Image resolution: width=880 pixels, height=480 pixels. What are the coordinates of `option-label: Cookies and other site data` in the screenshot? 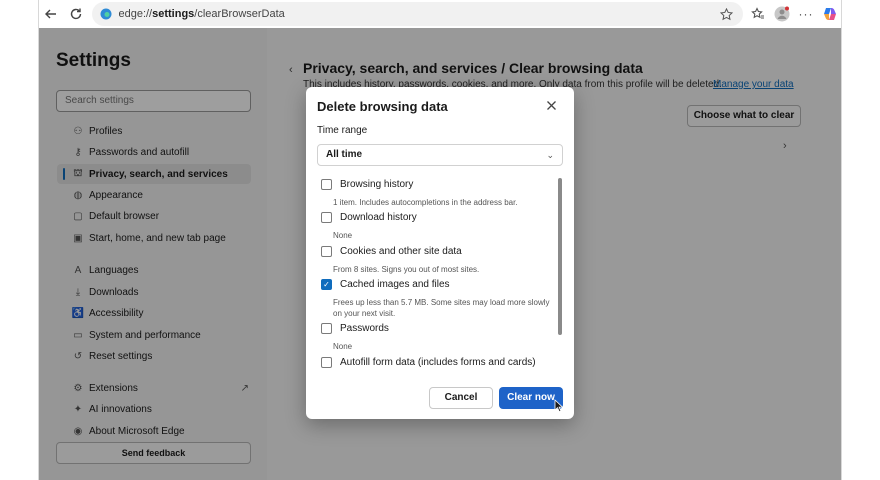 It's located at (401, 251).